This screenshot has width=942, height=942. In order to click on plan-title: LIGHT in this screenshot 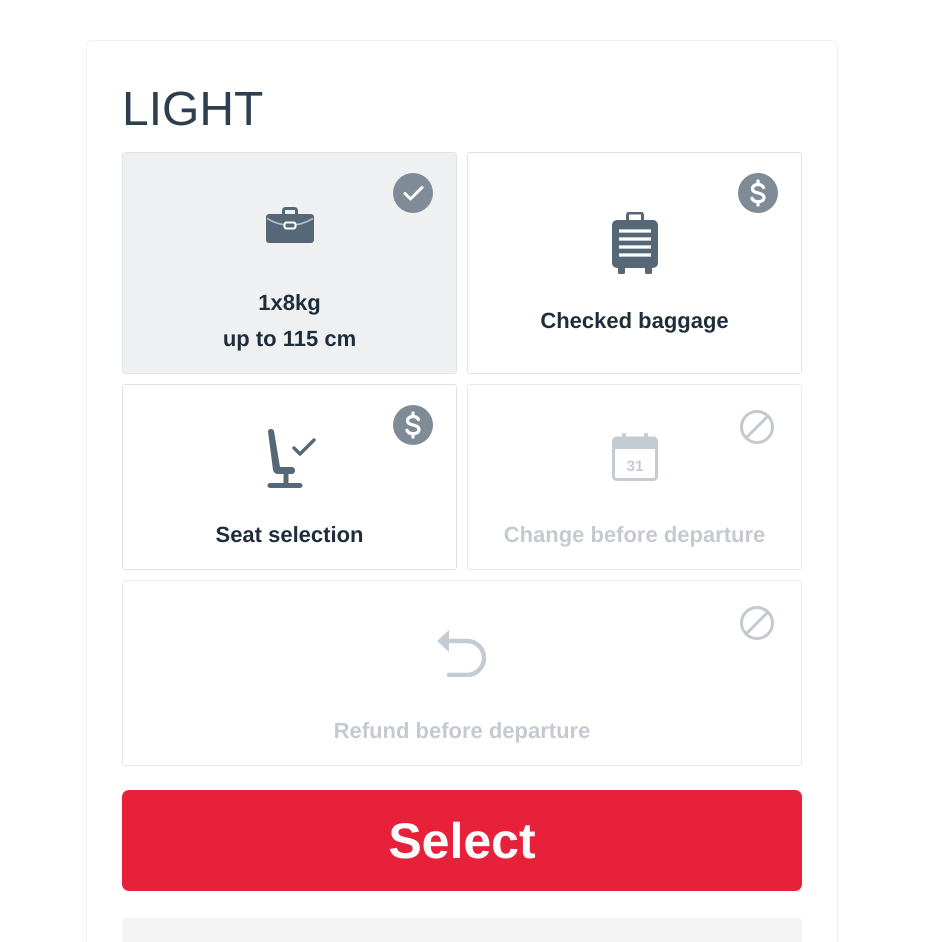, I will do `click(193, 110)`.